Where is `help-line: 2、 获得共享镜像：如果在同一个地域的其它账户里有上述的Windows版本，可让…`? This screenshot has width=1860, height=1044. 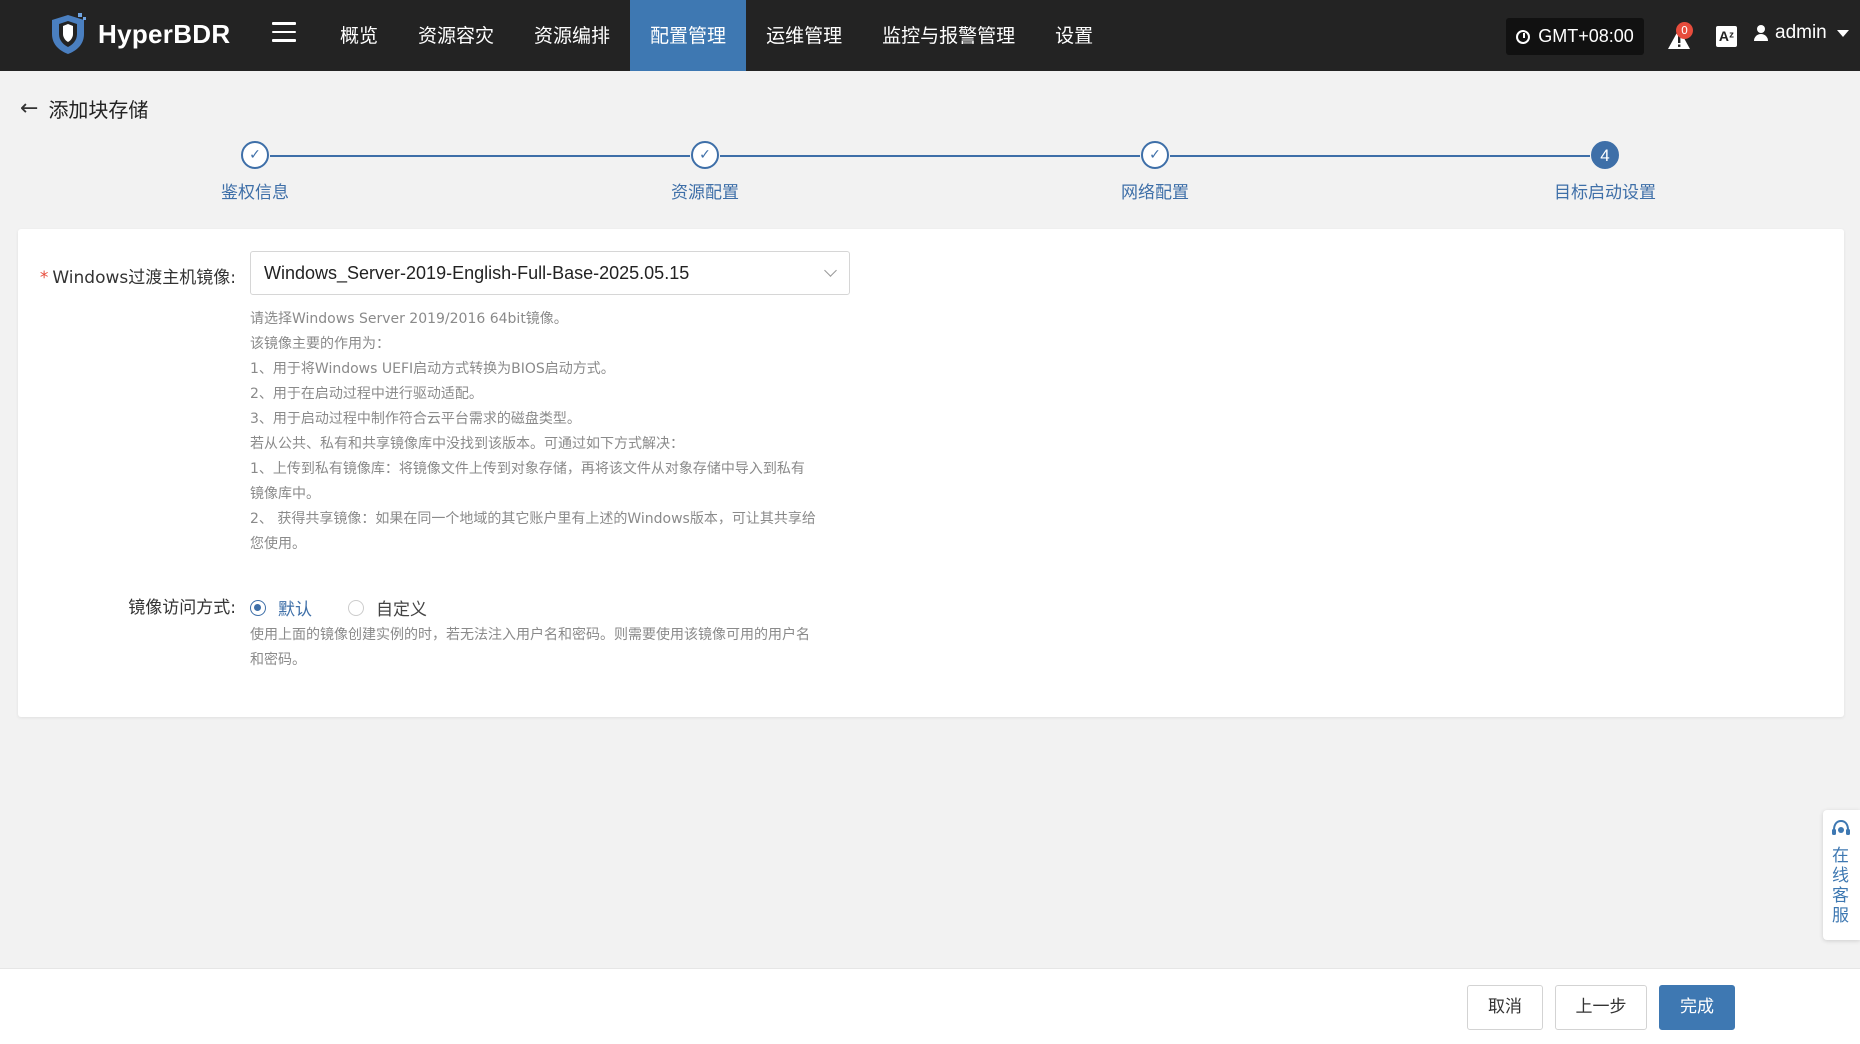 help-line: 2、 获得共享镜像：如果在同一个地域的其它账户里有上述的Windows版本，可让… is located at coordinates (533, 519).